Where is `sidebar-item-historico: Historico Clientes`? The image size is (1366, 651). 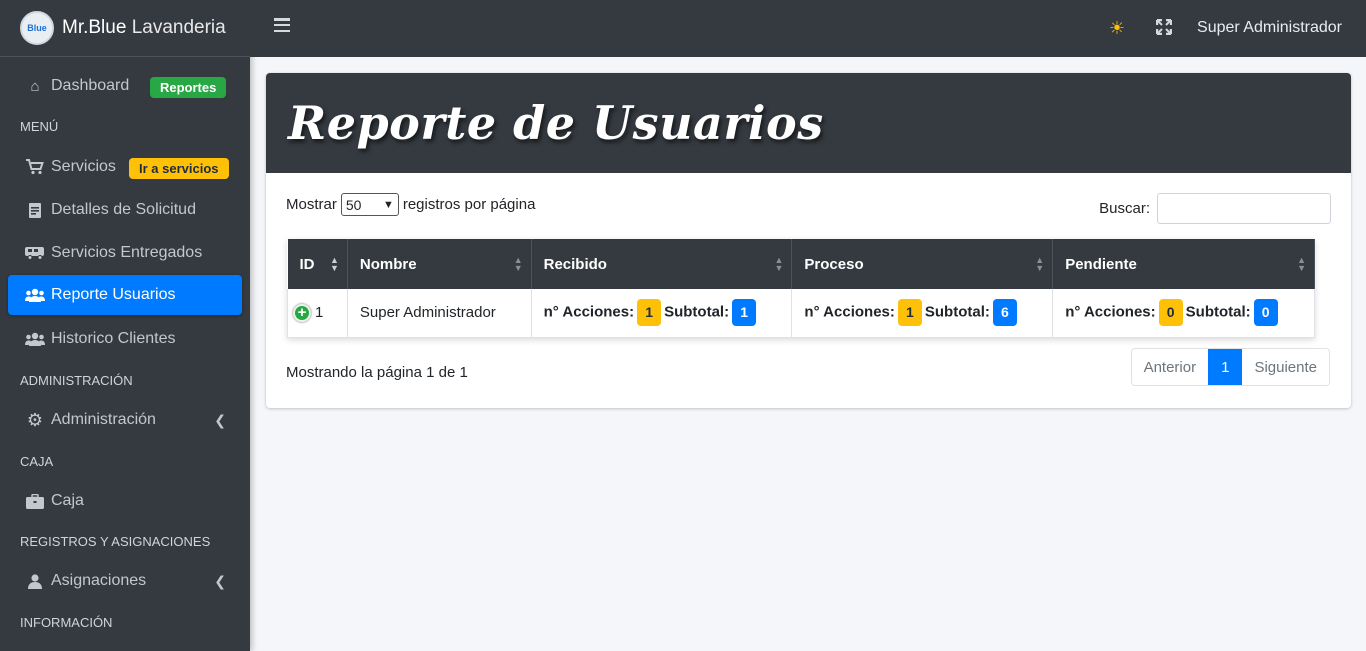
sidebar-item-historico: Historico Clientes is located at coordinates (125, 339).